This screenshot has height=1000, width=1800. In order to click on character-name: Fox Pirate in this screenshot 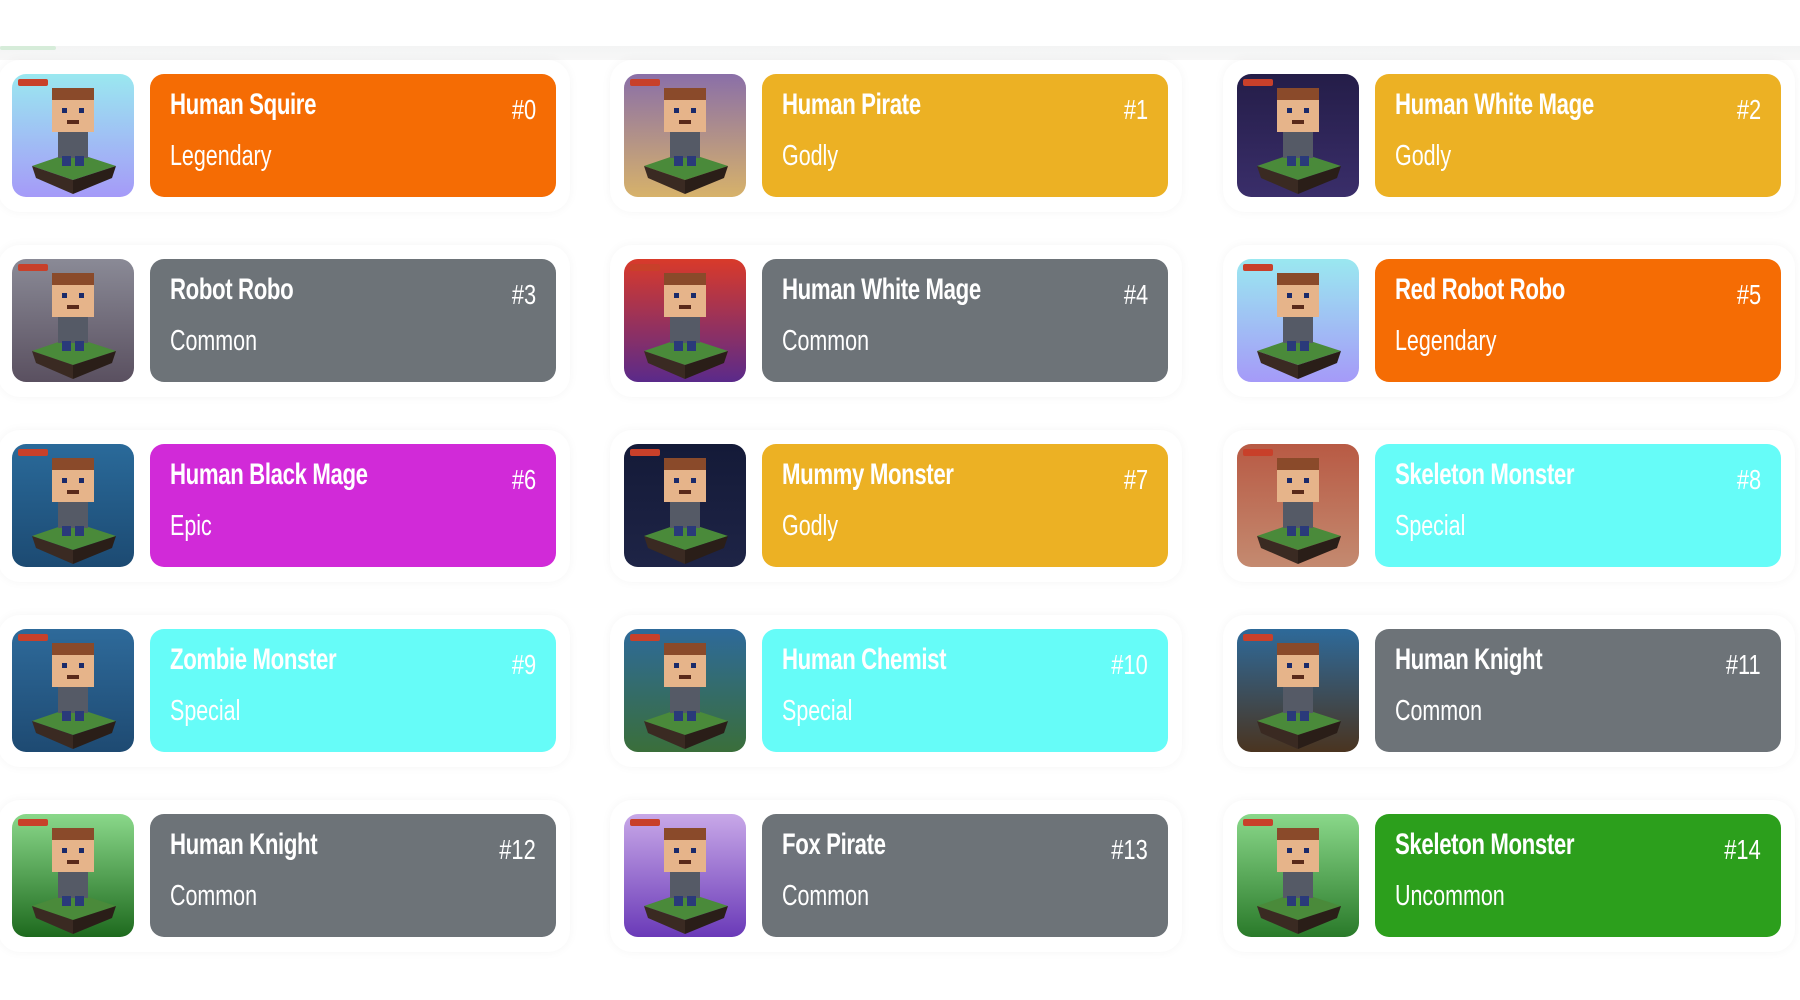, I will do `click(834, 844)`.